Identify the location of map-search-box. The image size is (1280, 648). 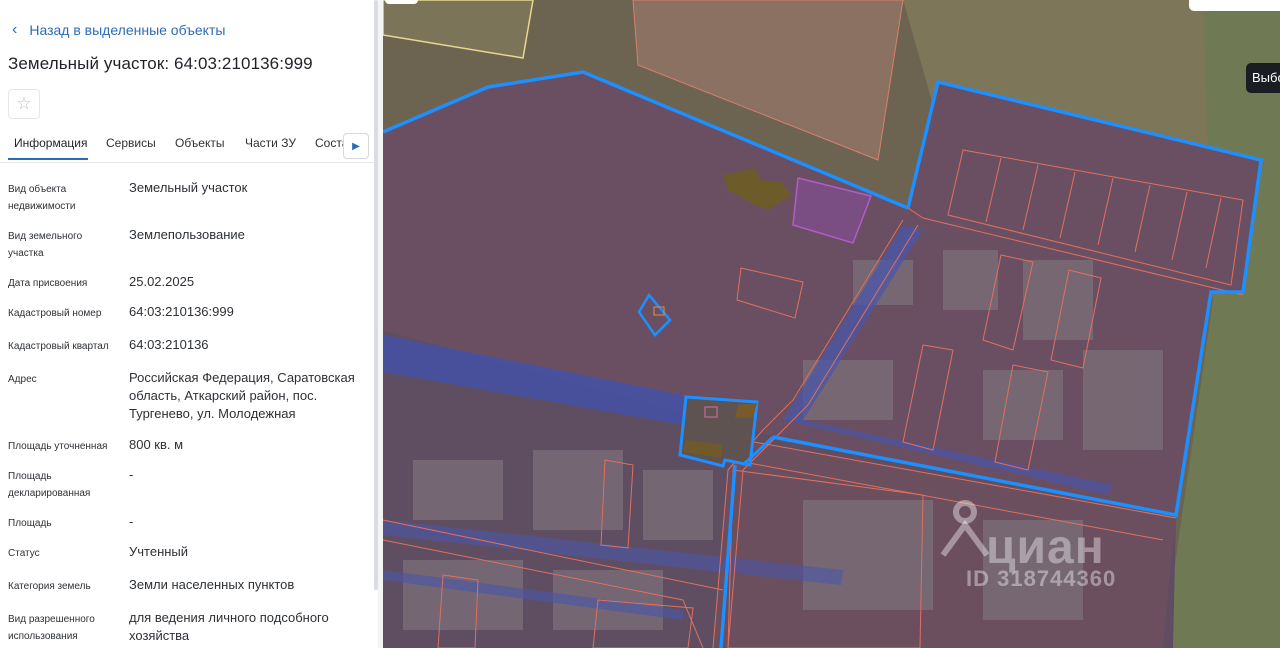
(1234, 5).